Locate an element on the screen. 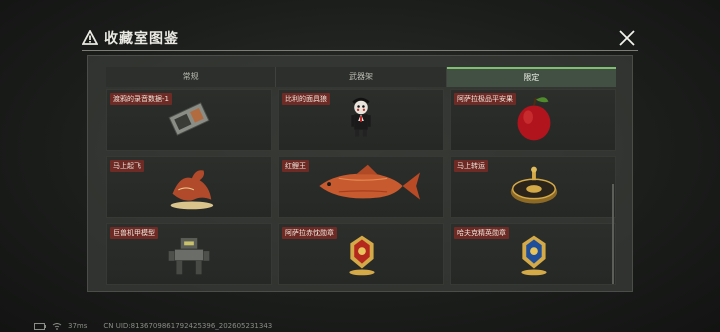 Image resolution: width=720 pixels, height=332 pixels. tab-bar: 常规 武器架 限定 is located at coordinates (361, 77).